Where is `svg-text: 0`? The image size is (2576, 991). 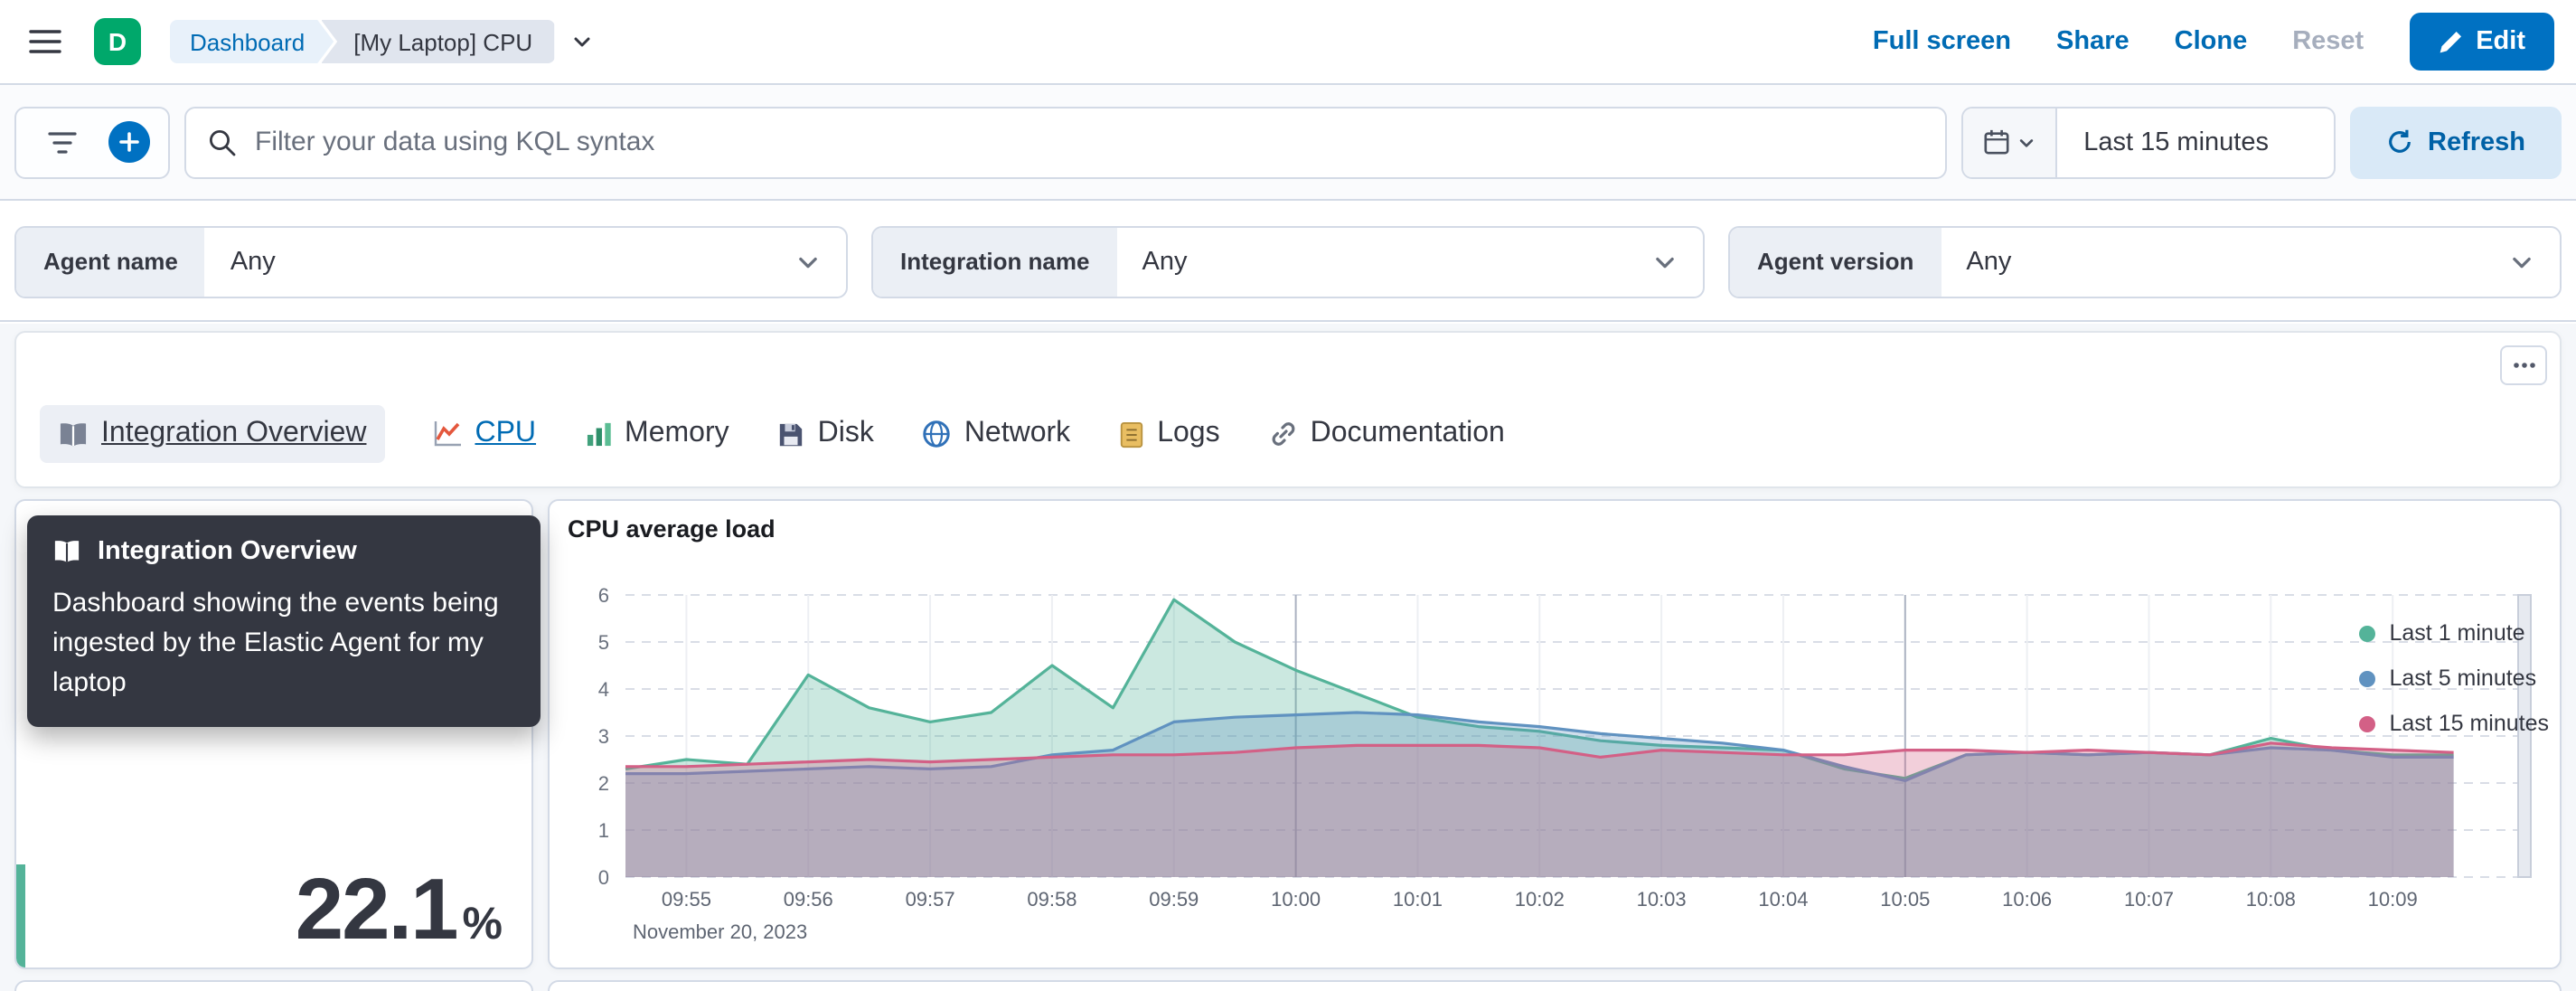 svg-text: 0 is located at coordinates (603, 877).